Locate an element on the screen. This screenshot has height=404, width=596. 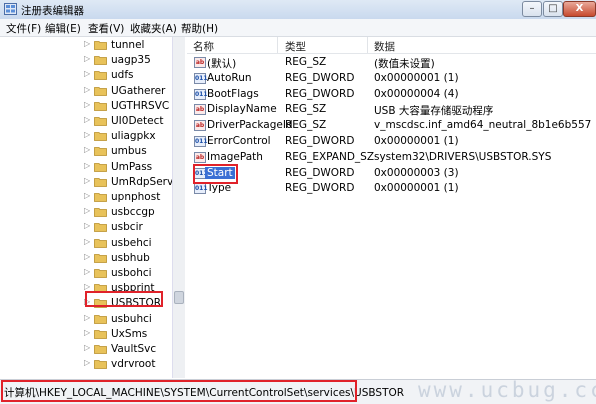
tree-item-label: vdrvroot is located at coordinates (133, 364).